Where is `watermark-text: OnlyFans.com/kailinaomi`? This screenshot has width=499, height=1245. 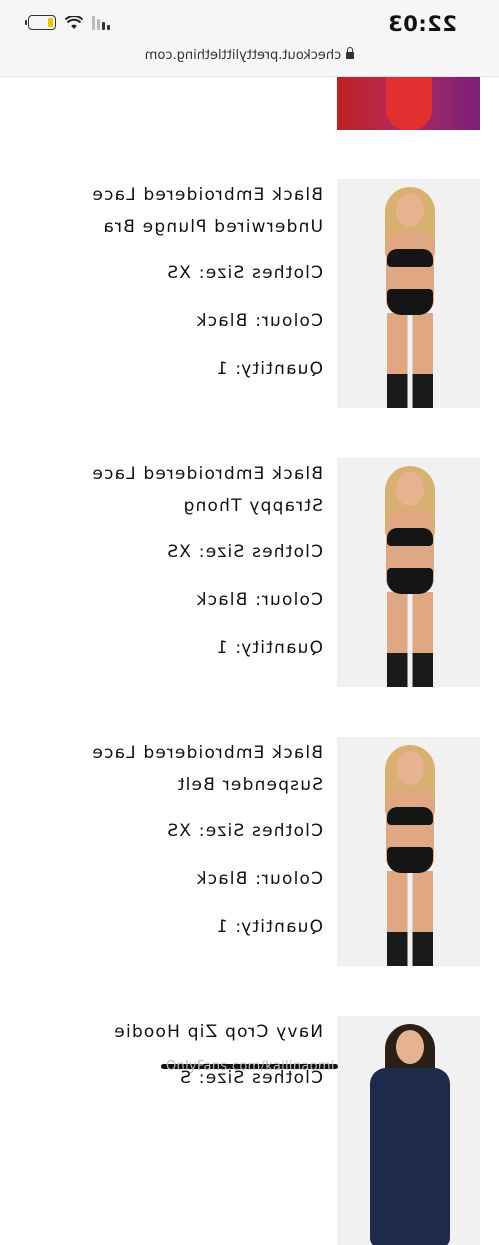 watermark-text: OnlyFans.com/kailinaomi is located at coordinates (250, 1066).